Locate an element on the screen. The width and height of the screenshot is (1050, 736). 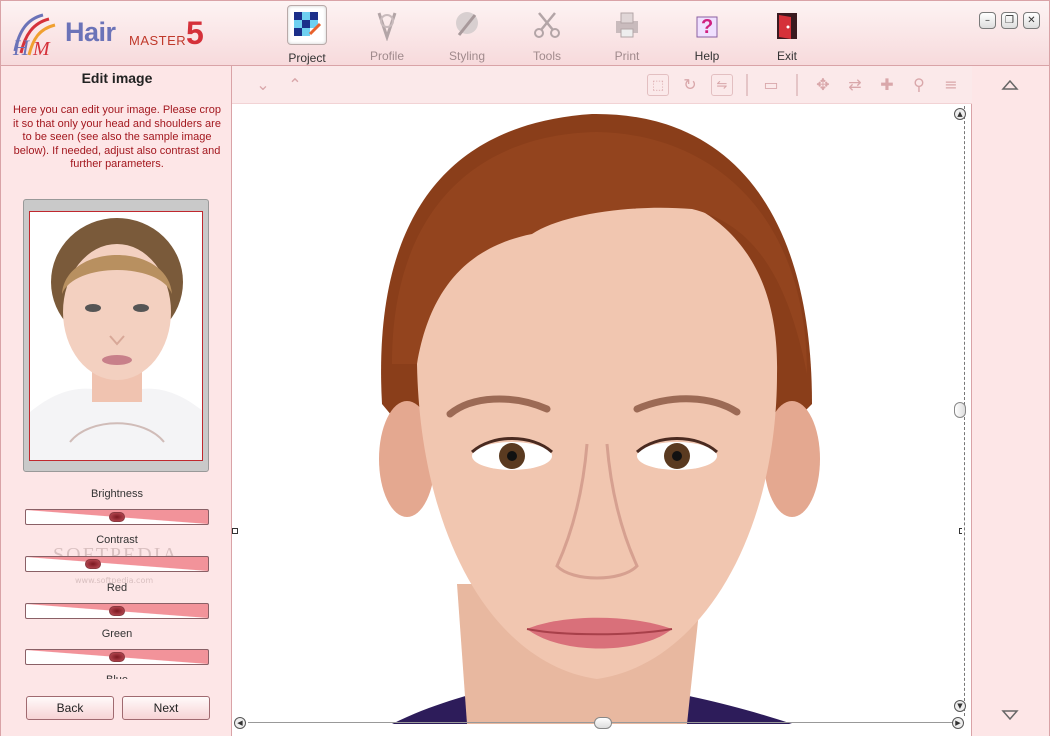
logo-version-number: 5 is located at coordinates (195, 33).